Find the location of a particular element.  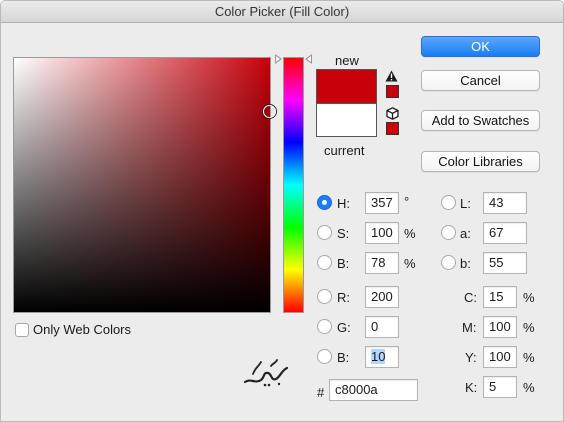

saturation-unit: % is located at coordinates (410, 233).